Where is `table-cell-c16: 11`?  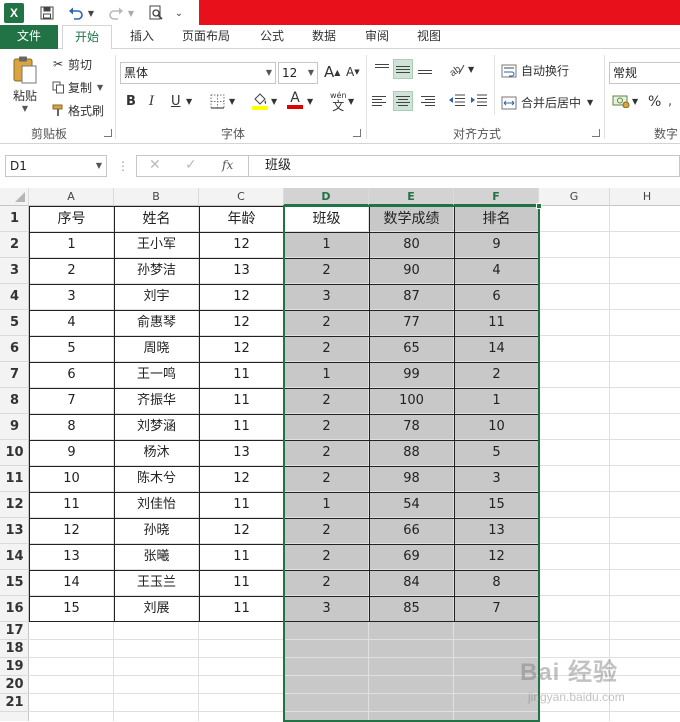
table-cell-c16: 11 is located at coordinates (241, 609).